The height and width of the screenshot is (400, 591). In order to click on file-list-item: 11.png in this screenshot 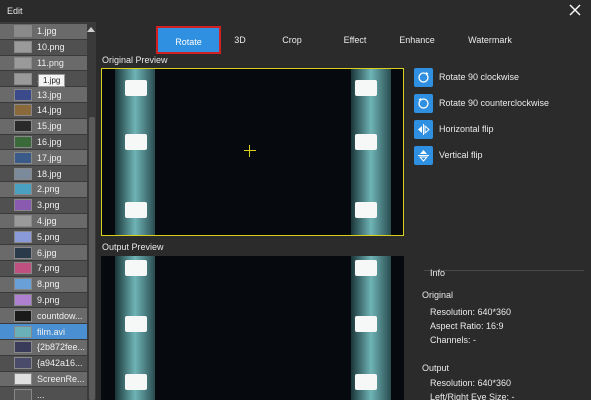, I will do `click(43, 63)`.